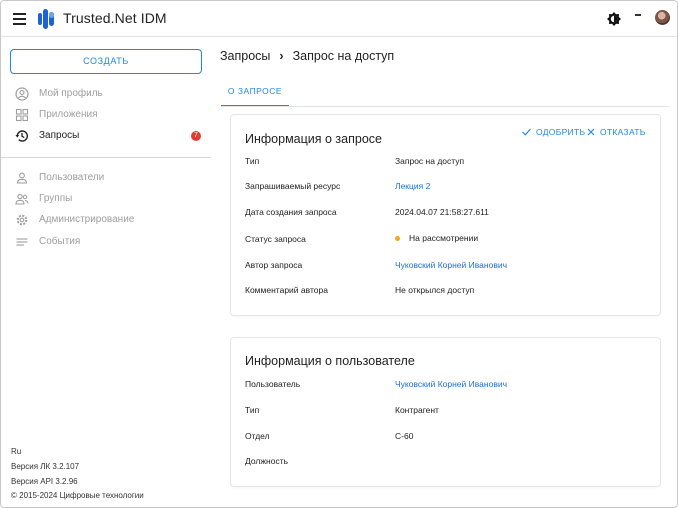 The width and height of the screenshot is (678, 508). What do you see at coordinates (87, 219) in the screenshot?
I see `sidebar-item-label: Администрирование` at bounding box center [87, 219].